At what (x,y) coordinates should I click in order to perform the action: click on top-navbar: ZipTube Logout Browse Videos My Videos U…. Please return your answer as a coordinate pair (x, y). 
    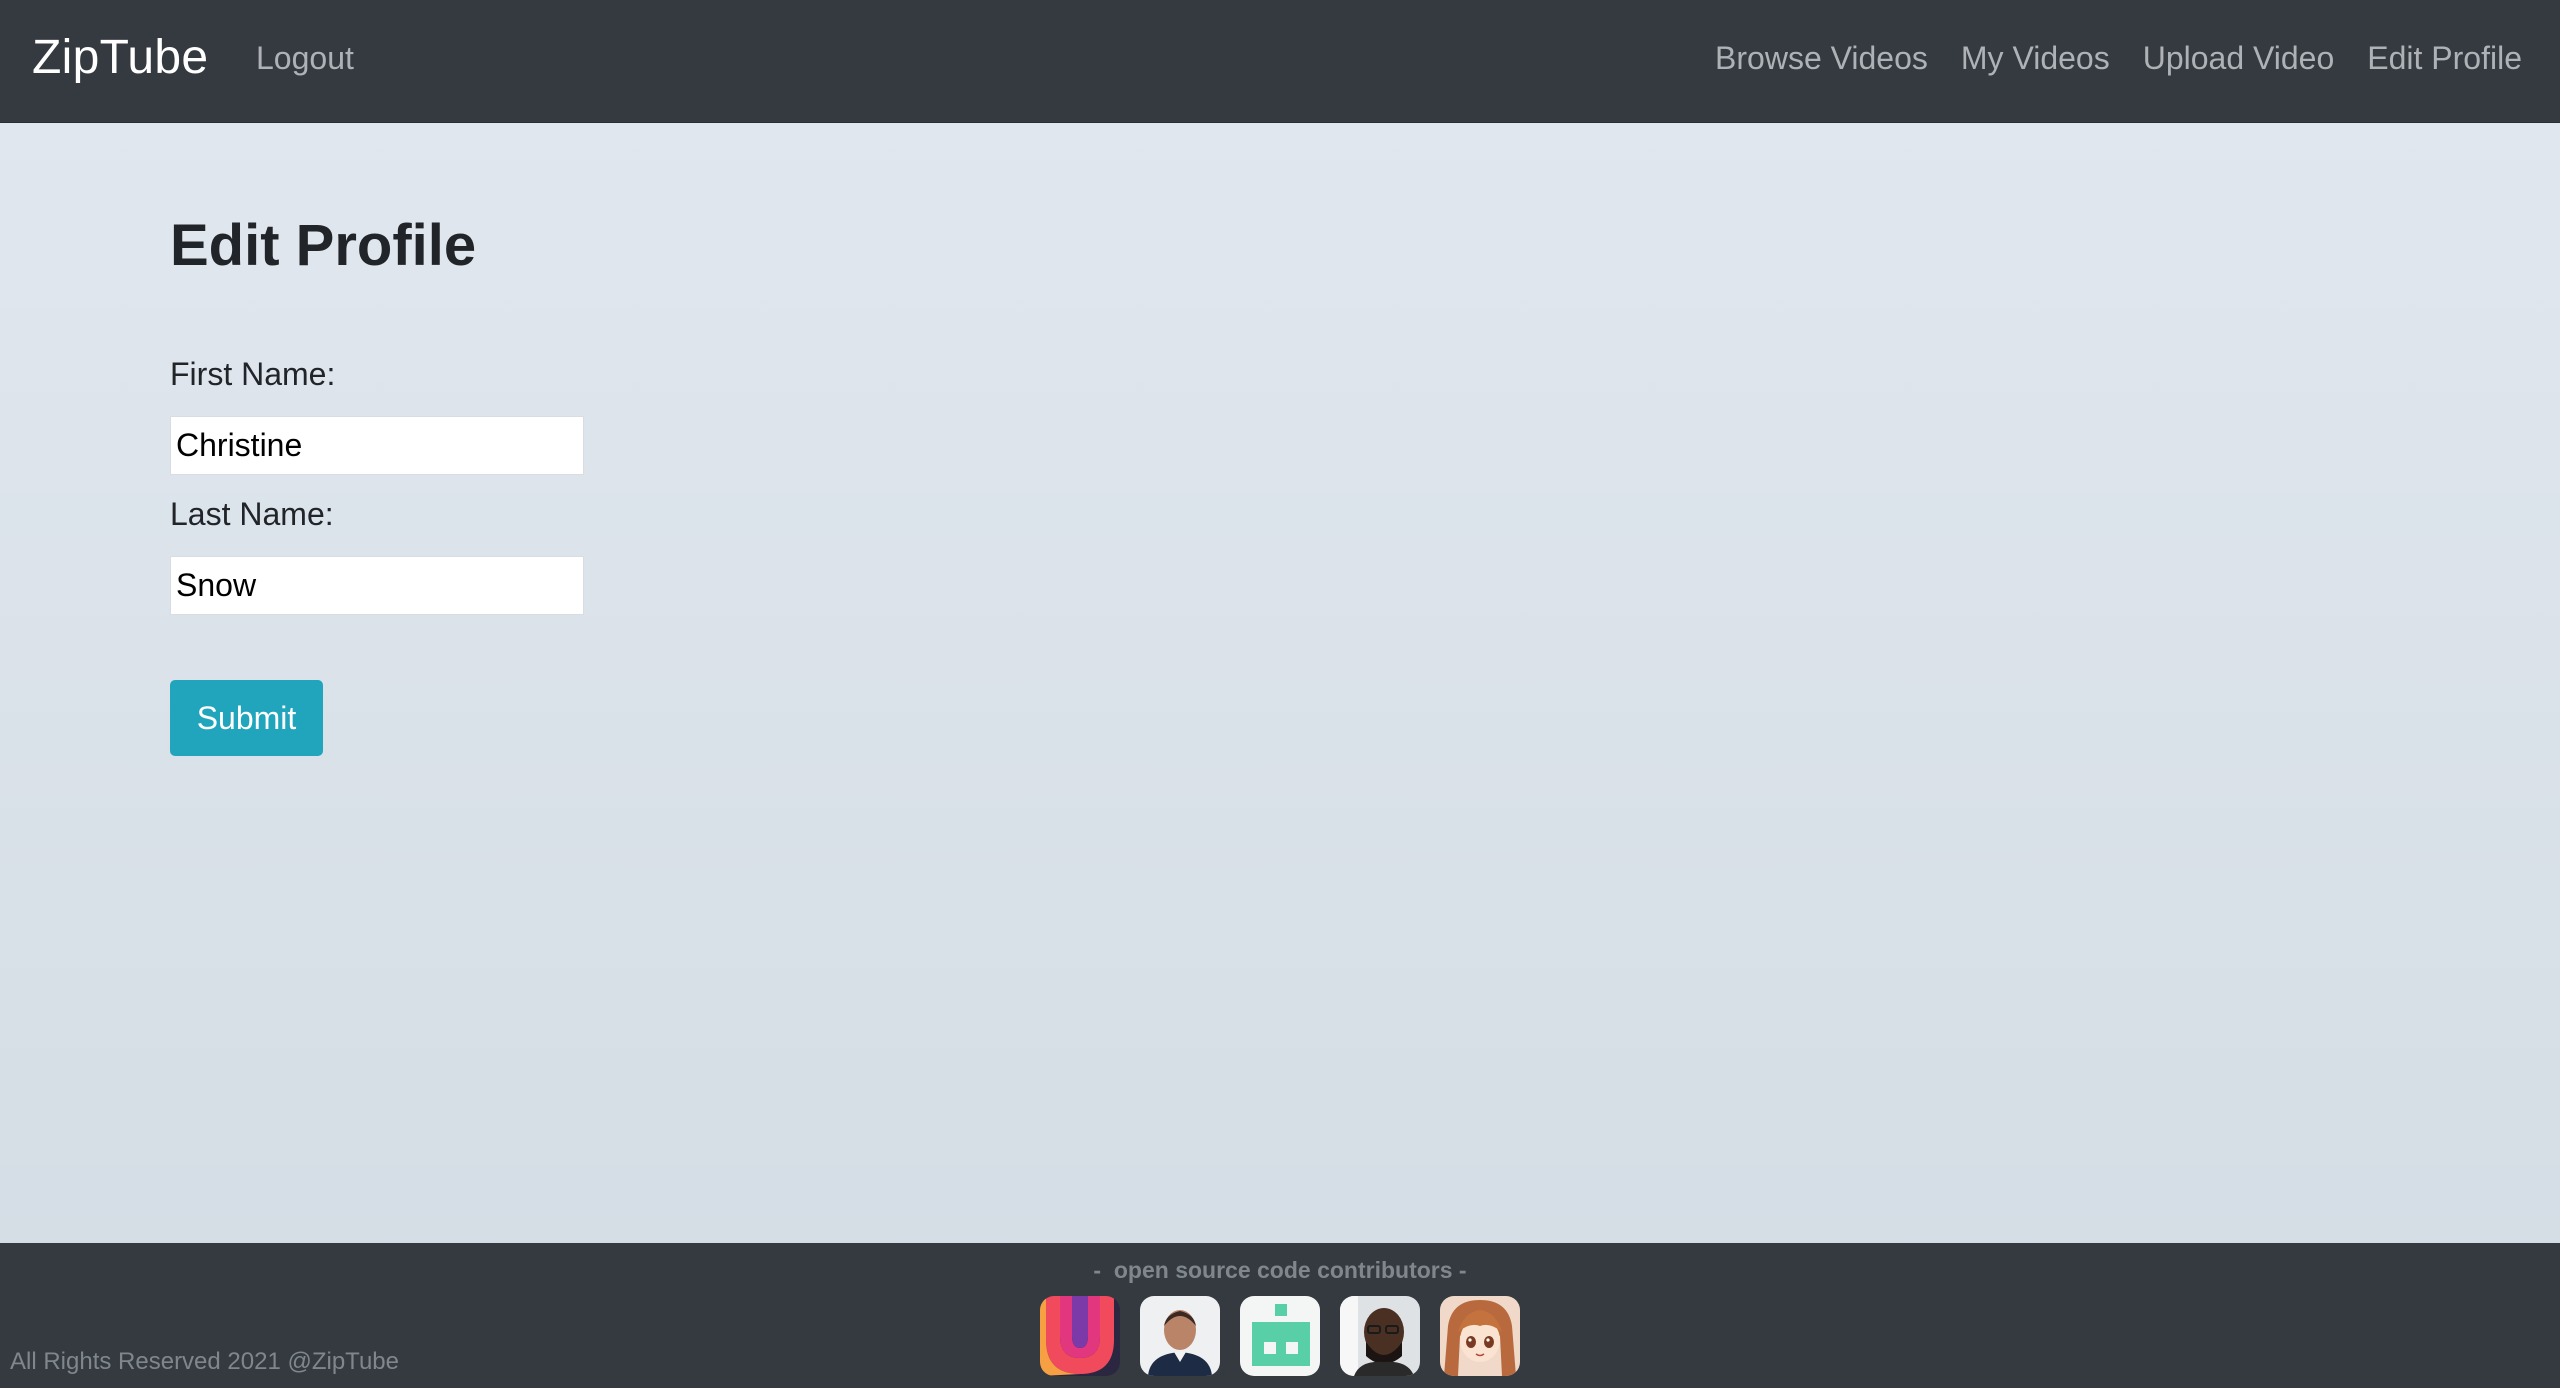
    Looking at the image, I should click on (1280, 61).